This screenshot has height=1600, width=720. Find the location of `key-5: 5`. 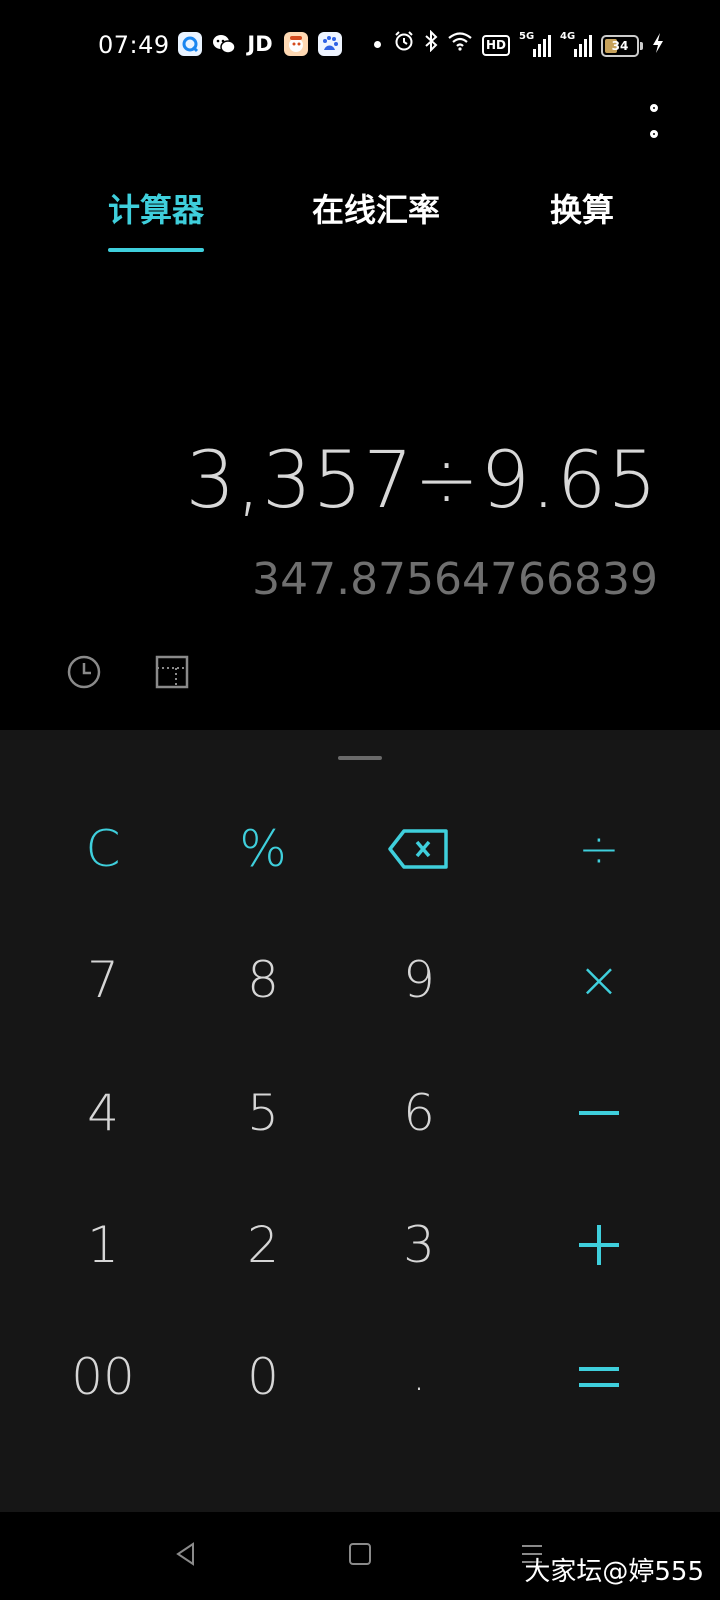

key-5: 5 is located at coordinates (263, 1113).